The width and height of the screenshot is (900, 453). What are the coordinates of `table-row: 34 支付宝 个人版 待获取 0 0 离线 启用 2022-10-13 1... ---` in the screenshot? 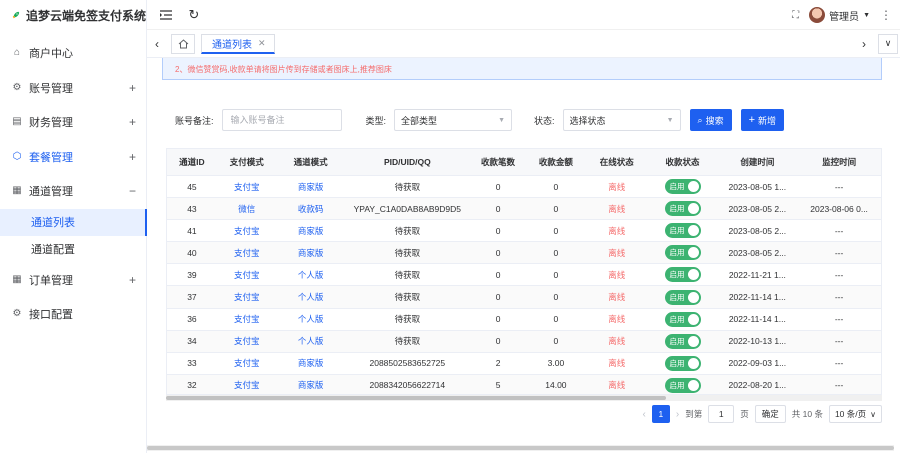 It's located at (524, 340).